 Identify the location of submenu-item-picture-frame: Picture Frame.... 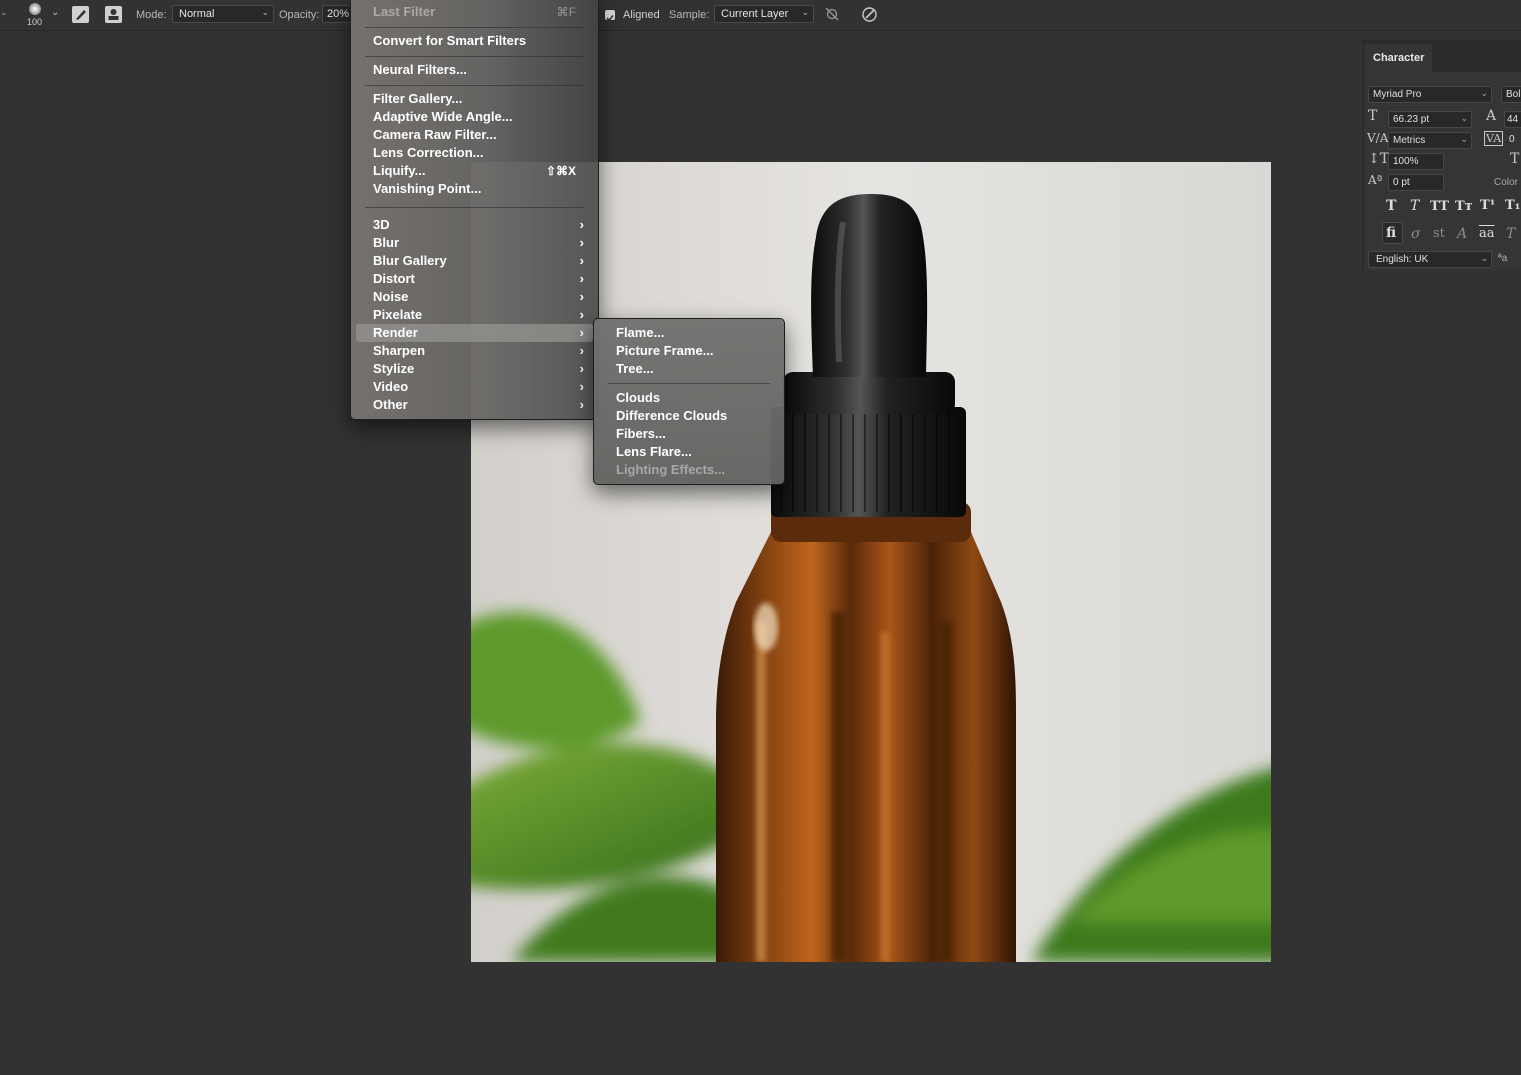
(689, 351).